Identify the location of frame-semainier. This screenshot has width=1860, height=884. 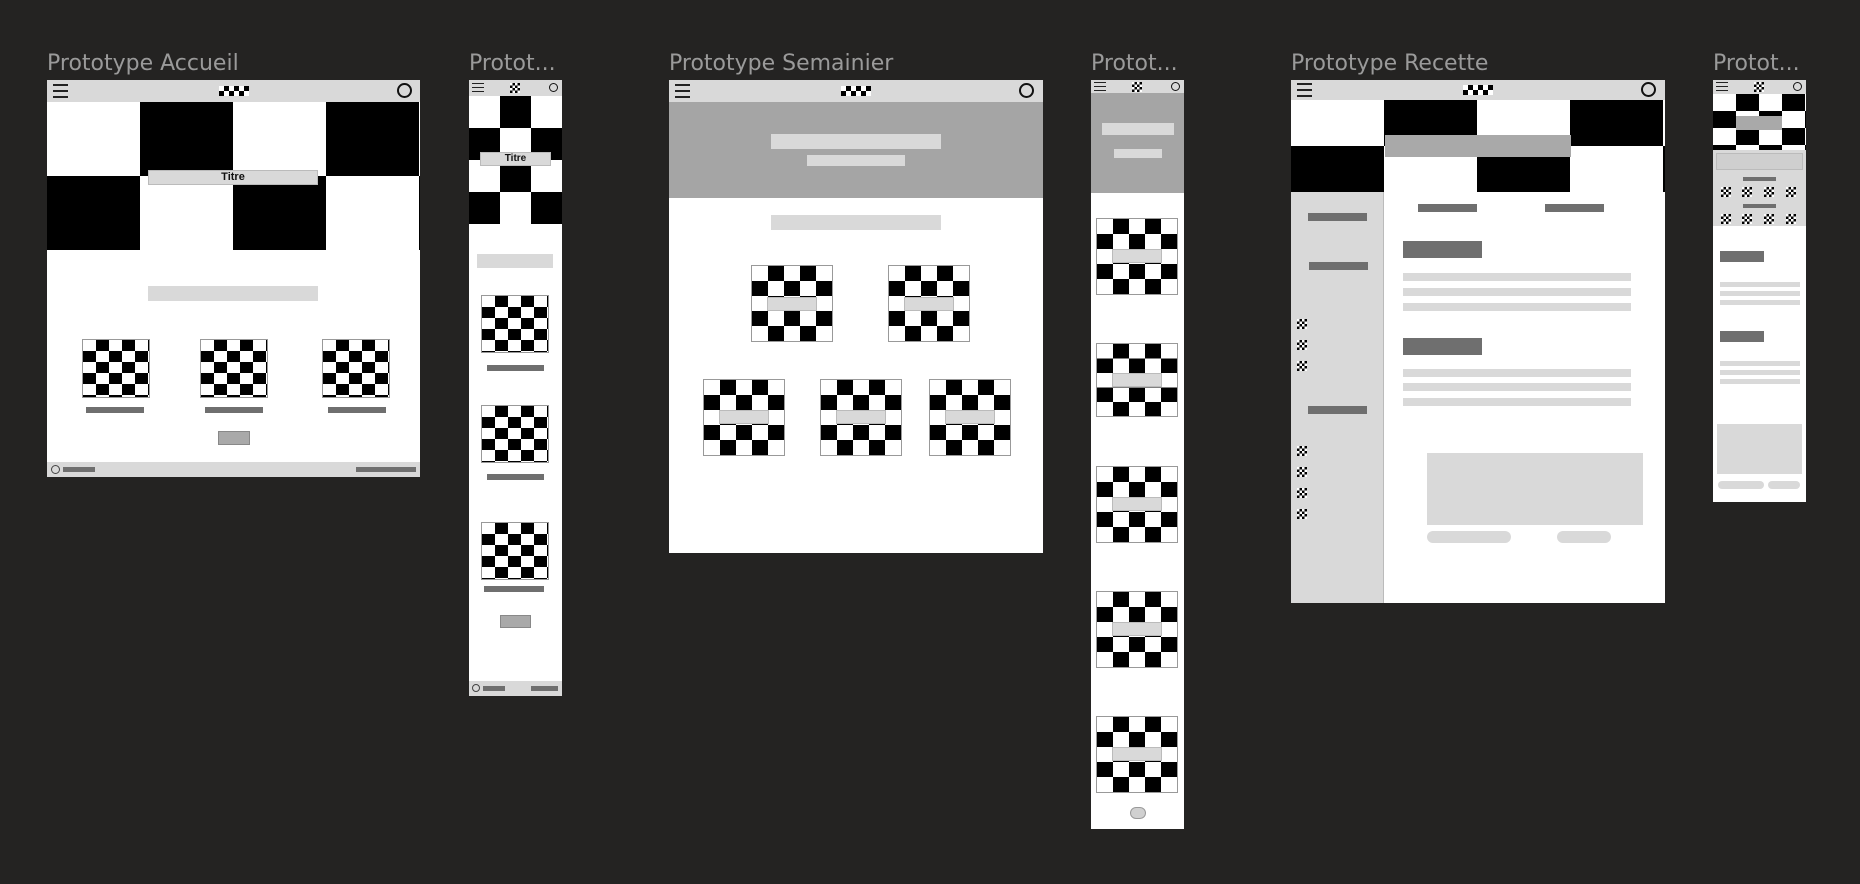
(856, 316).